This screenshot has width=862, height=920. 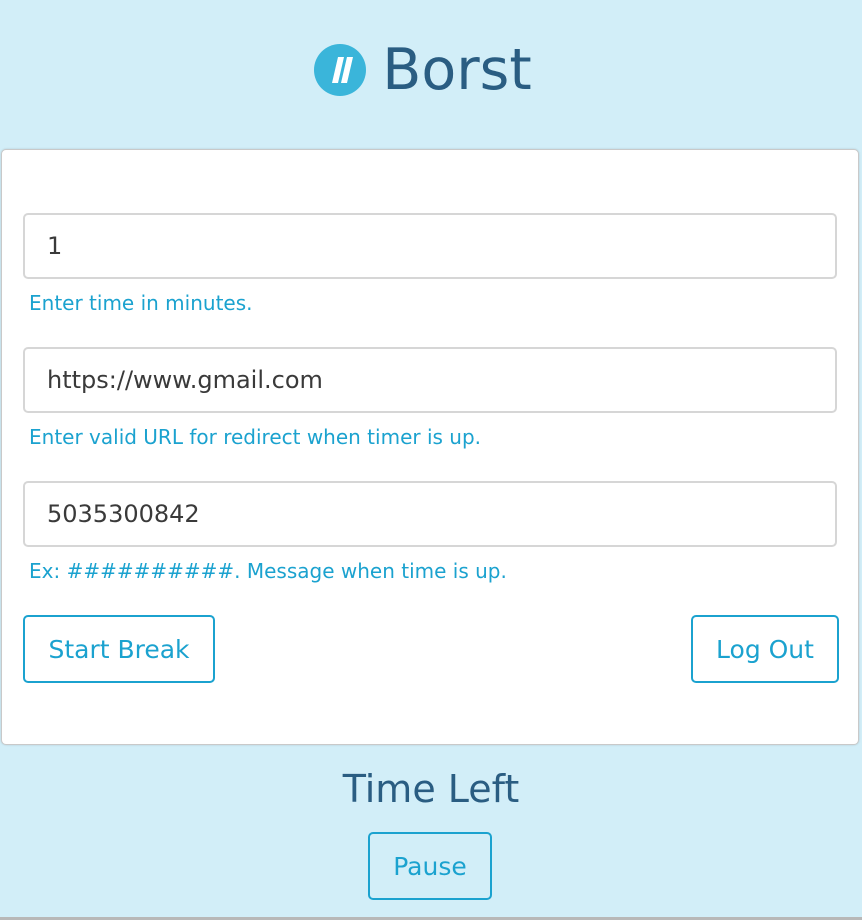 What do you see at coordinates (430, 380) in the screenshot?
I see `redirect-url-input` at bounding box center [430, 380].